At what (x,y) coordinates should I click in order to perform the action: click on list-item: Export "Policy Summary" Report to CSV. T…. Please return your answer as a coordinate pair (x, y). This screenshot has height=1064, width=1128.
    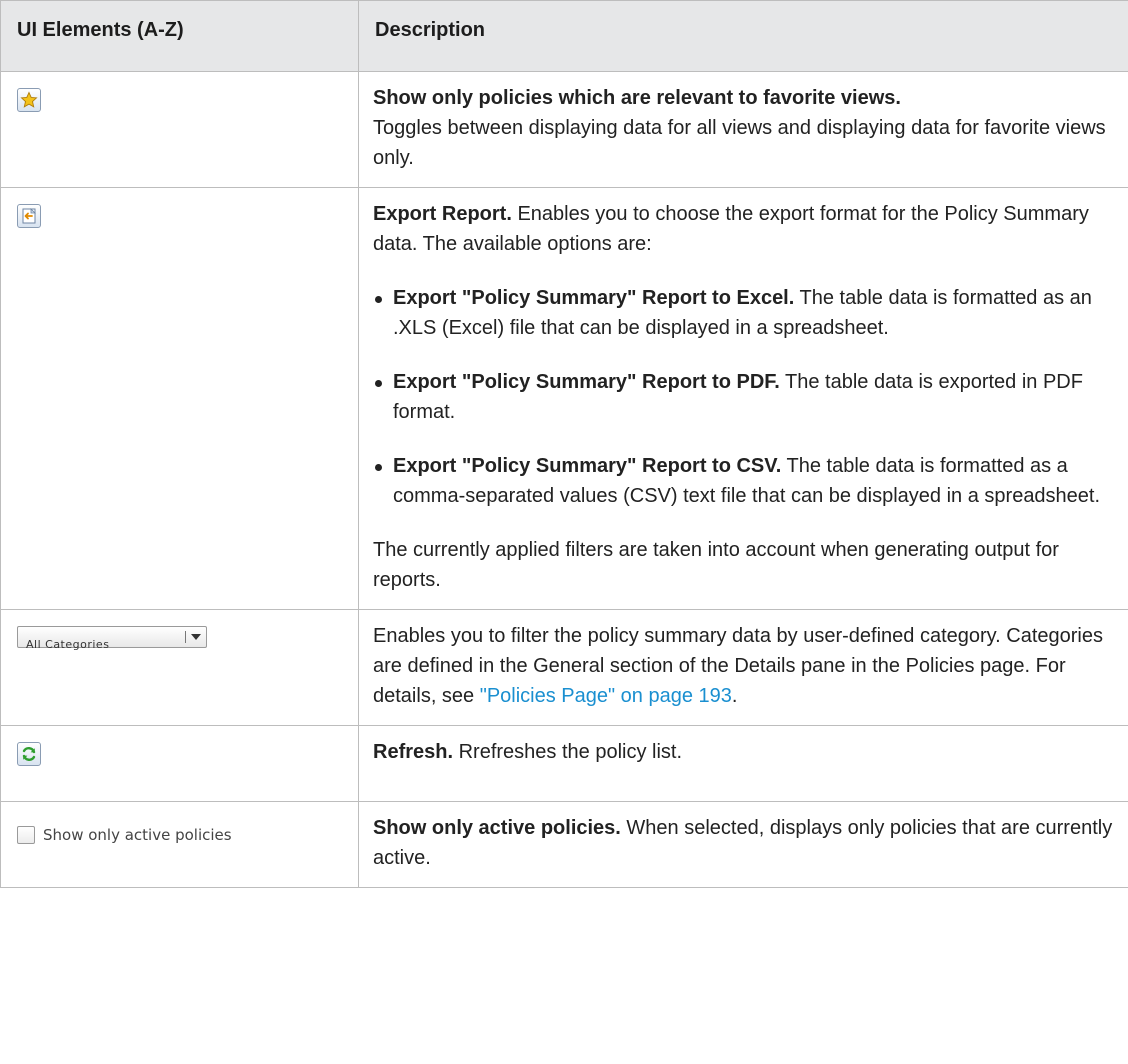
    Looking at the image, I should click on (743, 481).